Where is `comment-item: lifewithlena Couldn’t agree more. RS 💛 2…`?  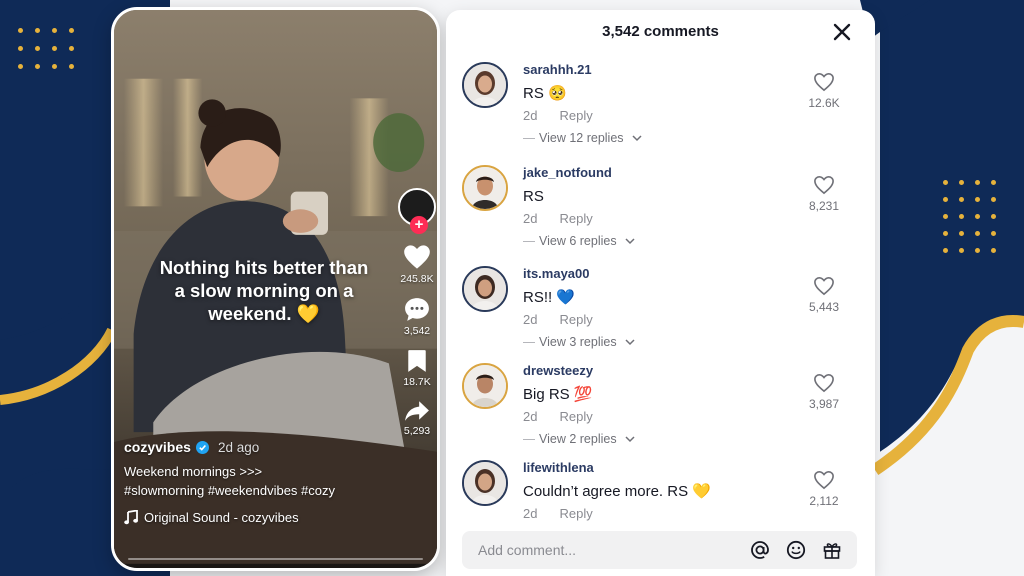
comment-item: lifewithlena Couldn’t agree more. RS 💛 2… is located at coordinates (662, 495).